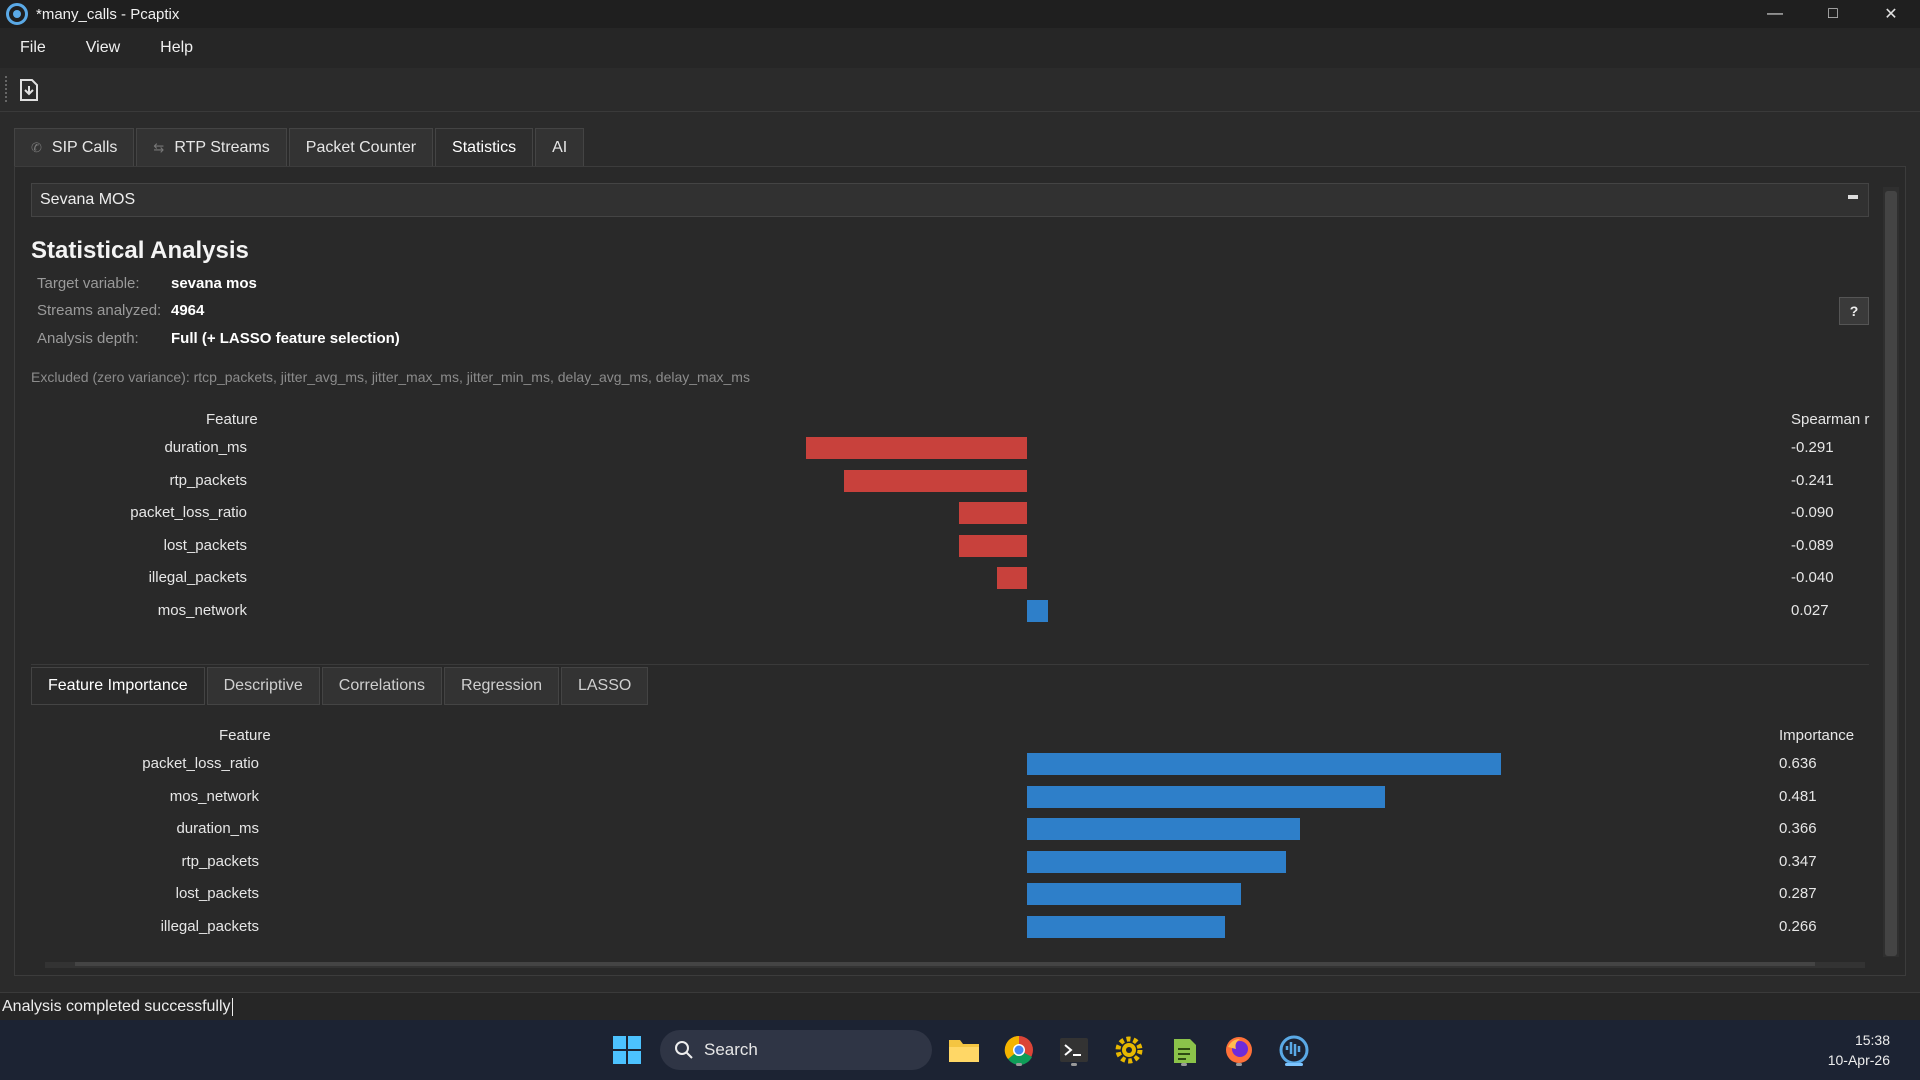 The image size is (1920, 1080). I want to click on tab-packet-counter: Packet Counter, so click(361, 147).